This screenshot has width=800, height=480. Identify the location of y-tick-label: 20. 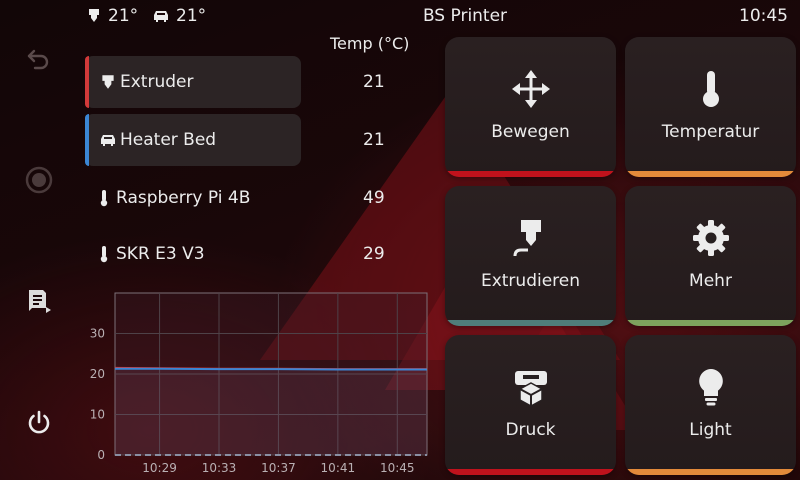
(97, 374).